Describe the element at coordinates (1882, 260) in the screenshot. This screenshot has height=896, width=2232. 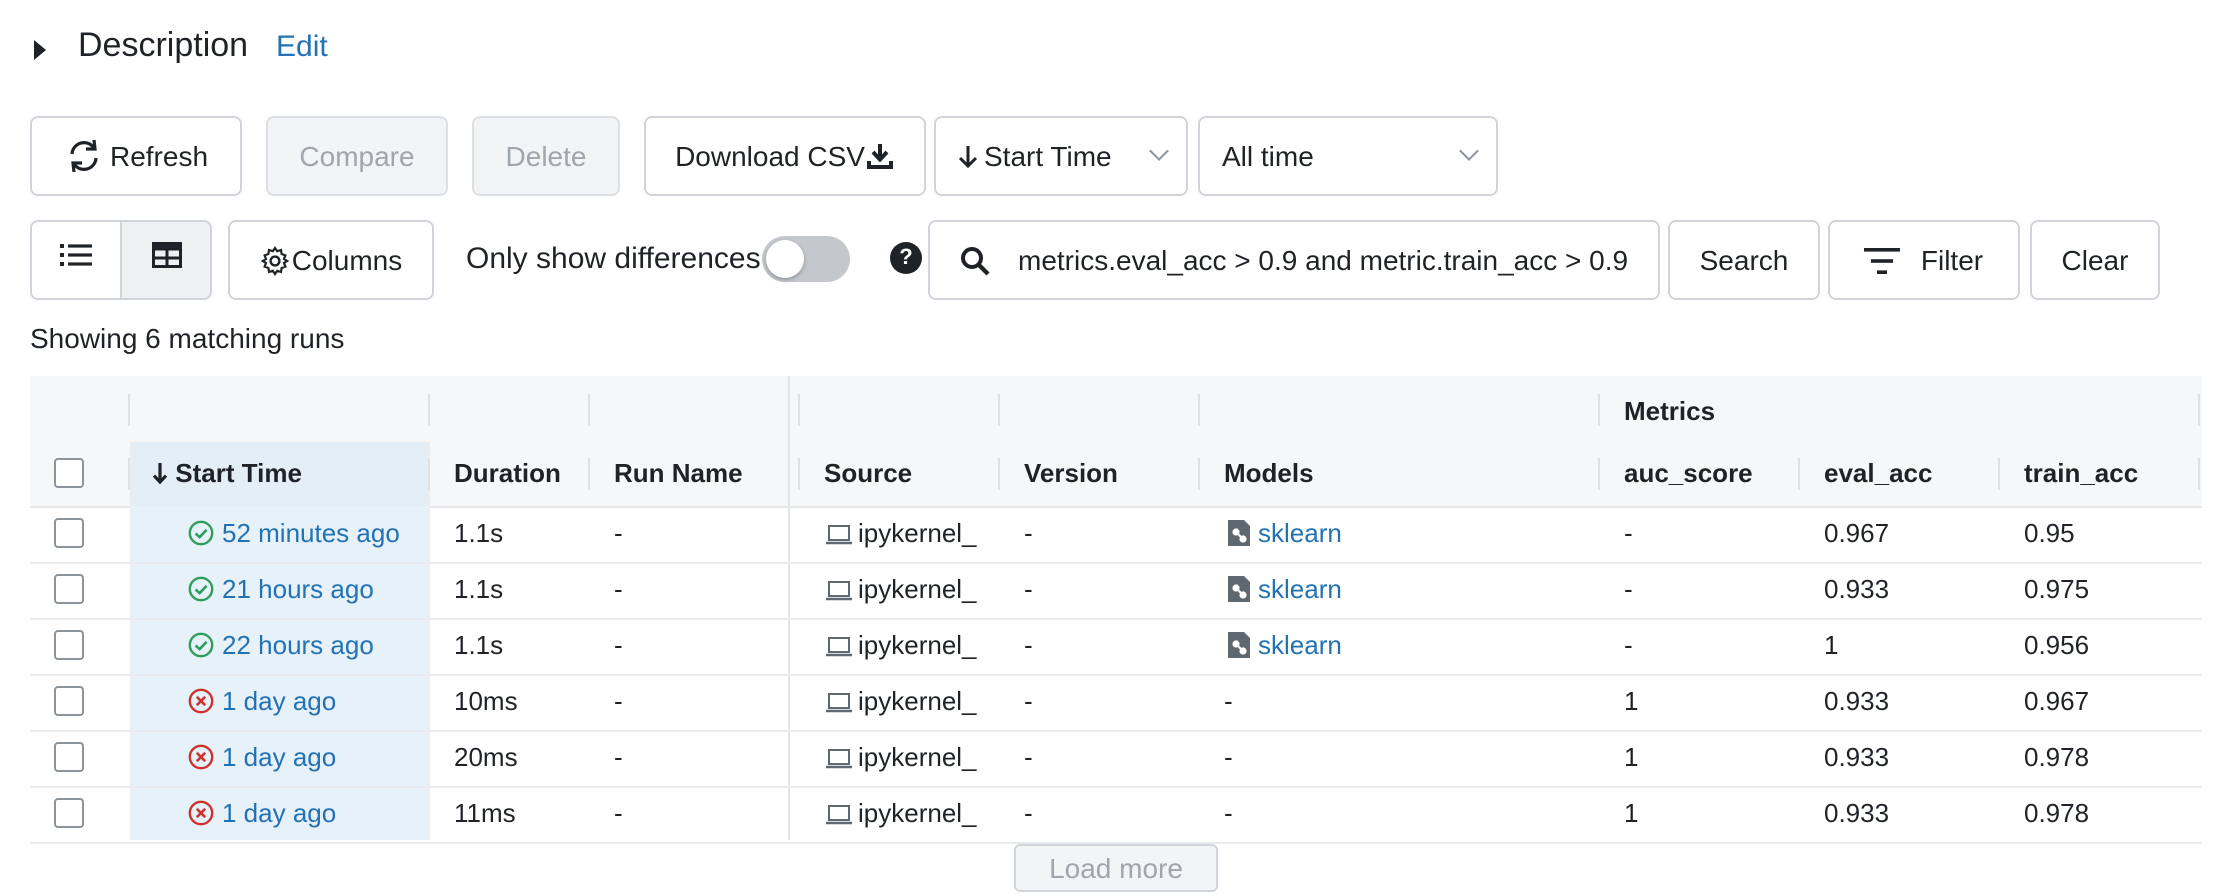
I see `filter-icon` at that location.